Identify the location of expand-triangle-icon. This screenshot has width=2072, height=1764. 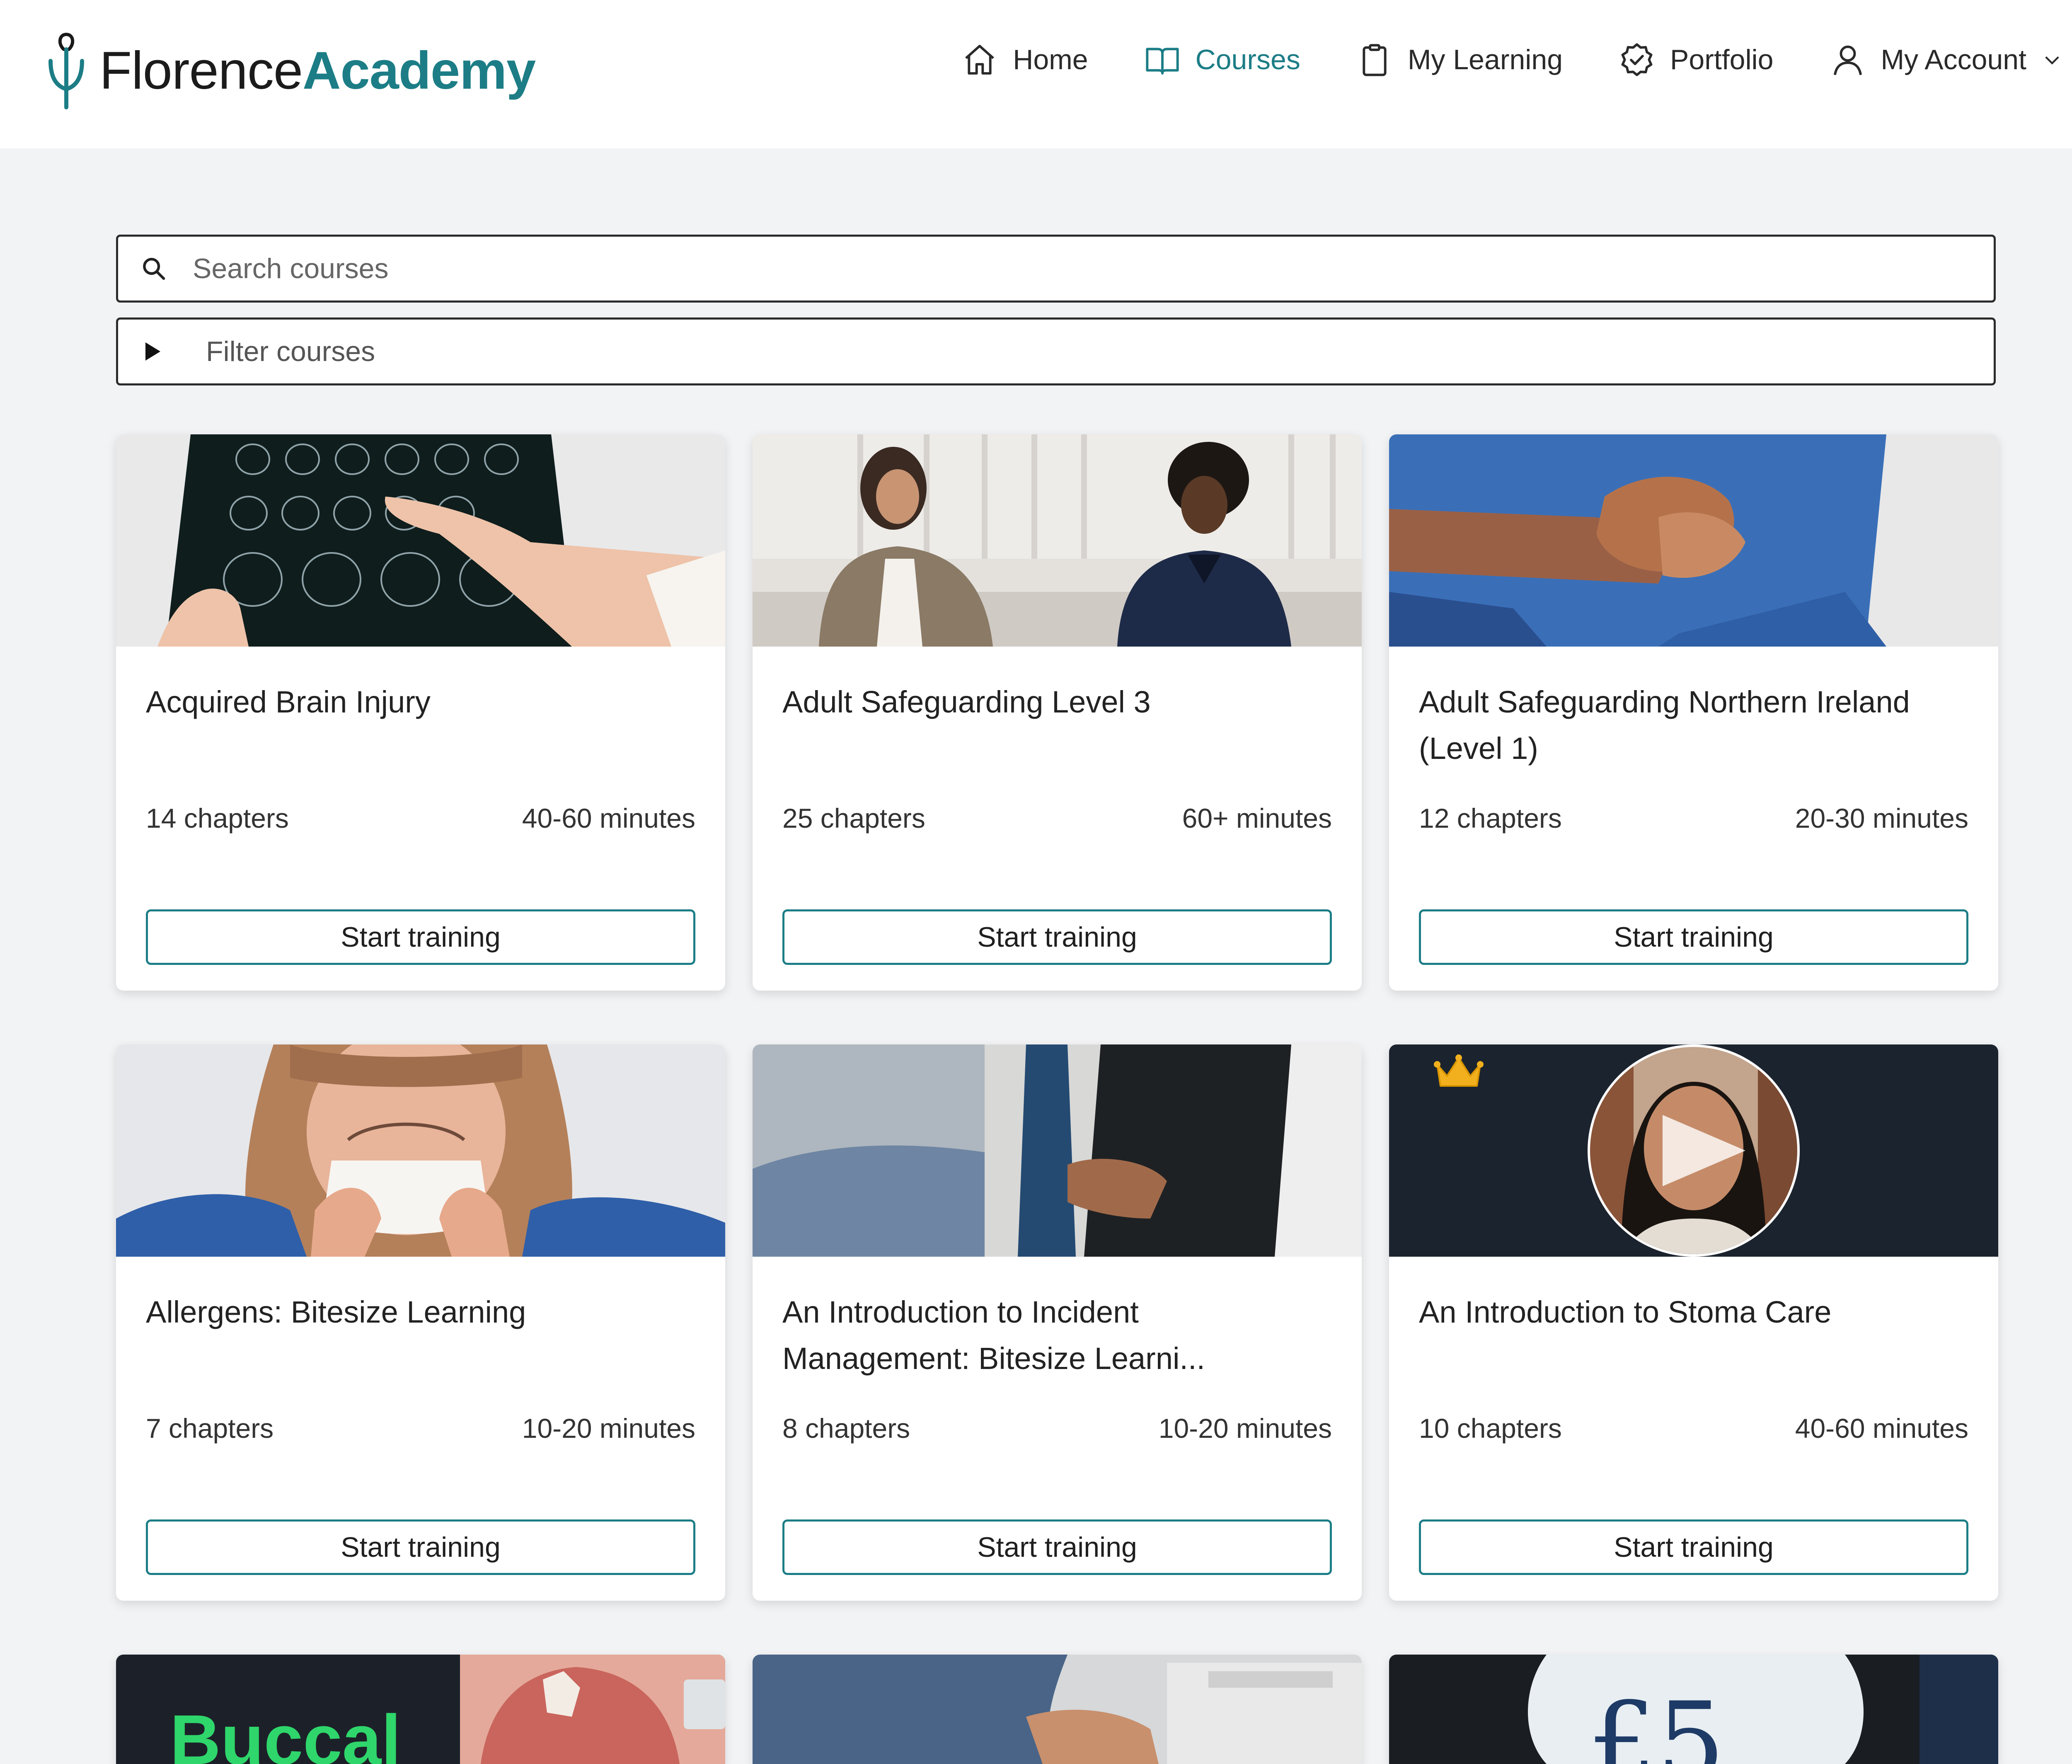
(152, 351).